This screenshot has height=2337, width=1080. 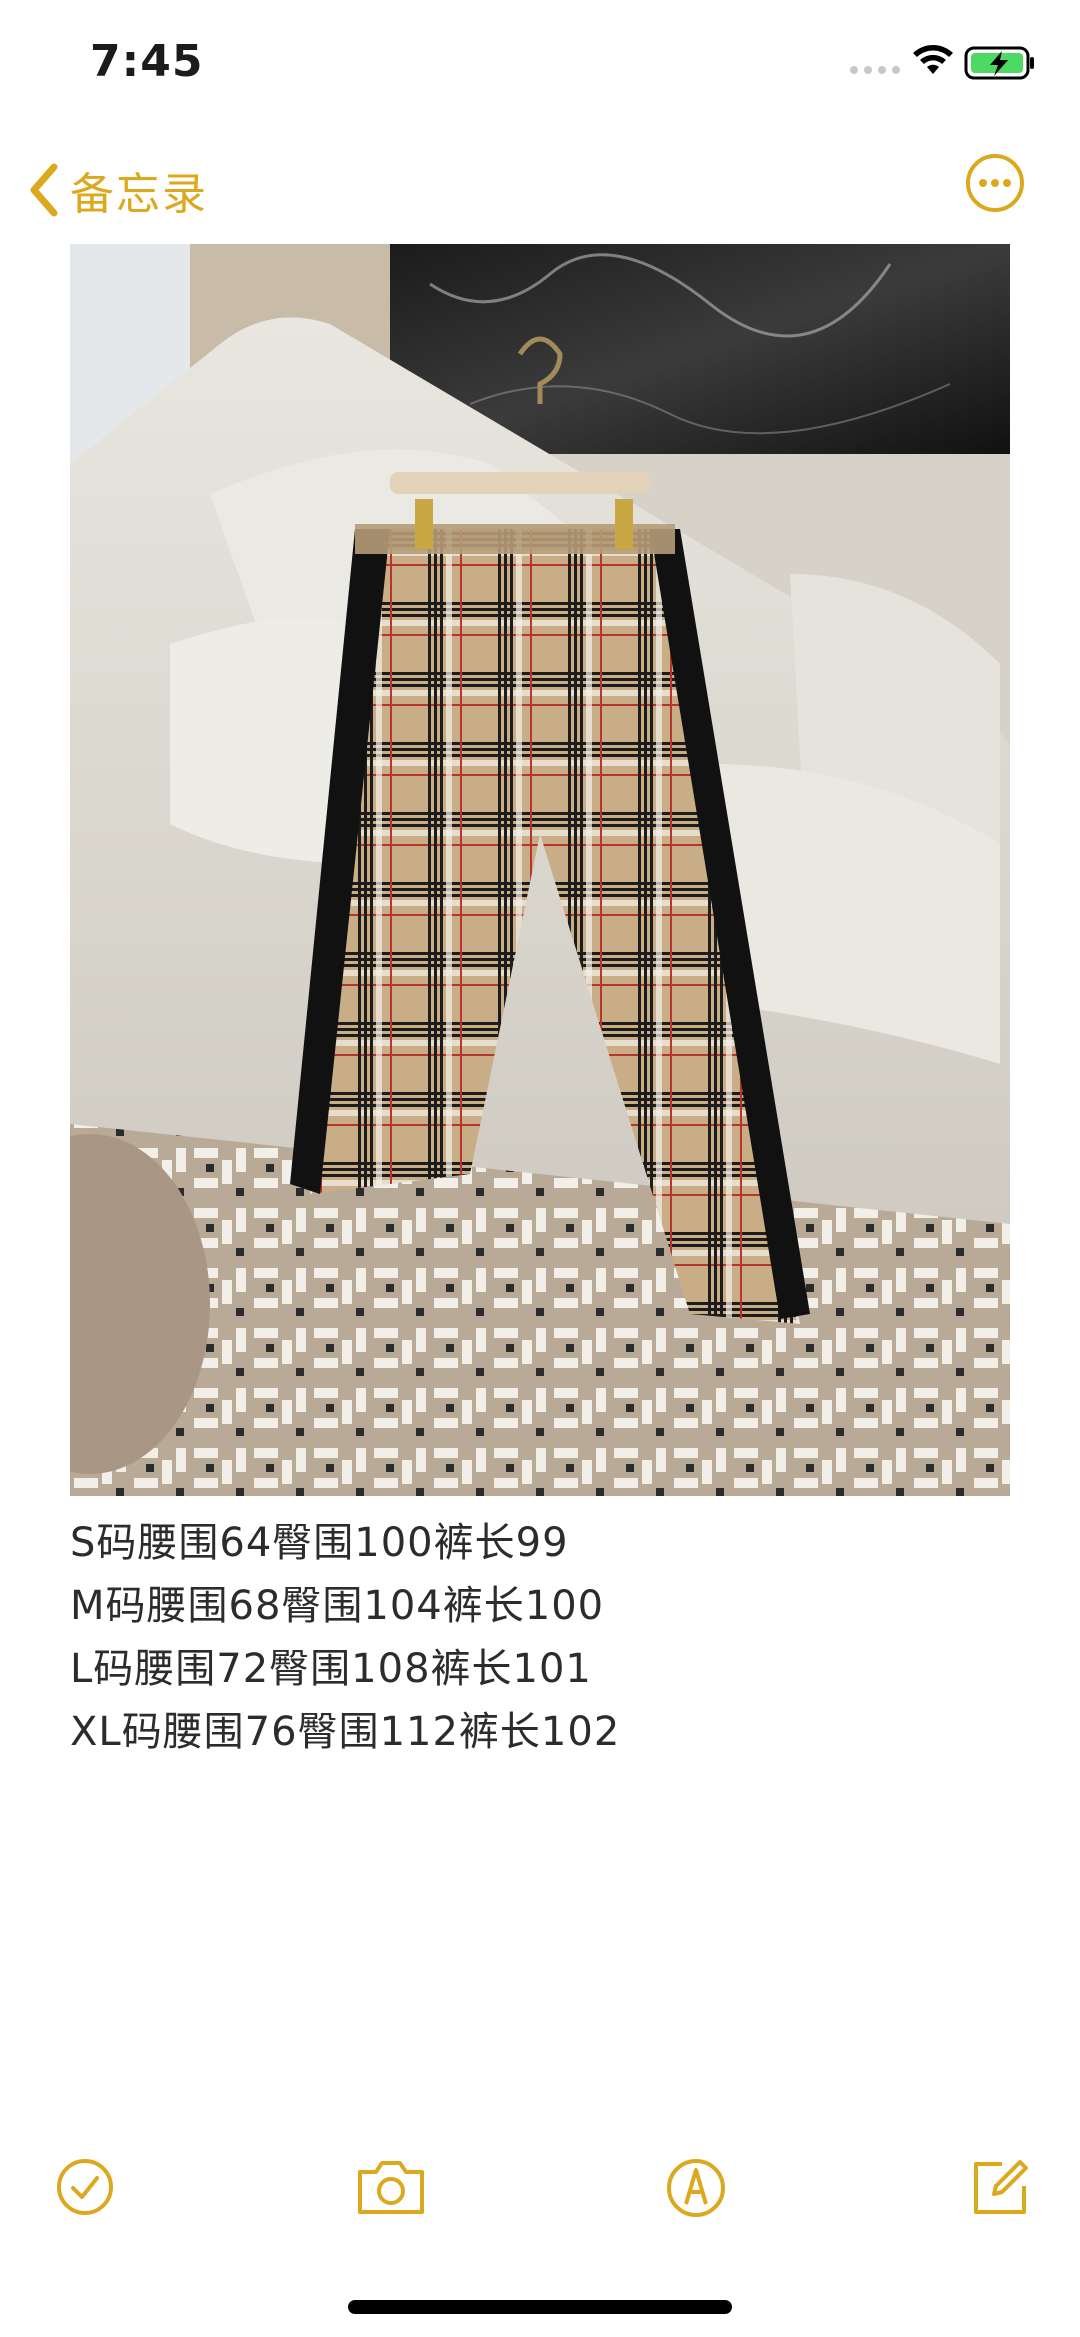 I want to click on note-line: S码腰围64臀围100裤长99, so click(x=319, y=1543).